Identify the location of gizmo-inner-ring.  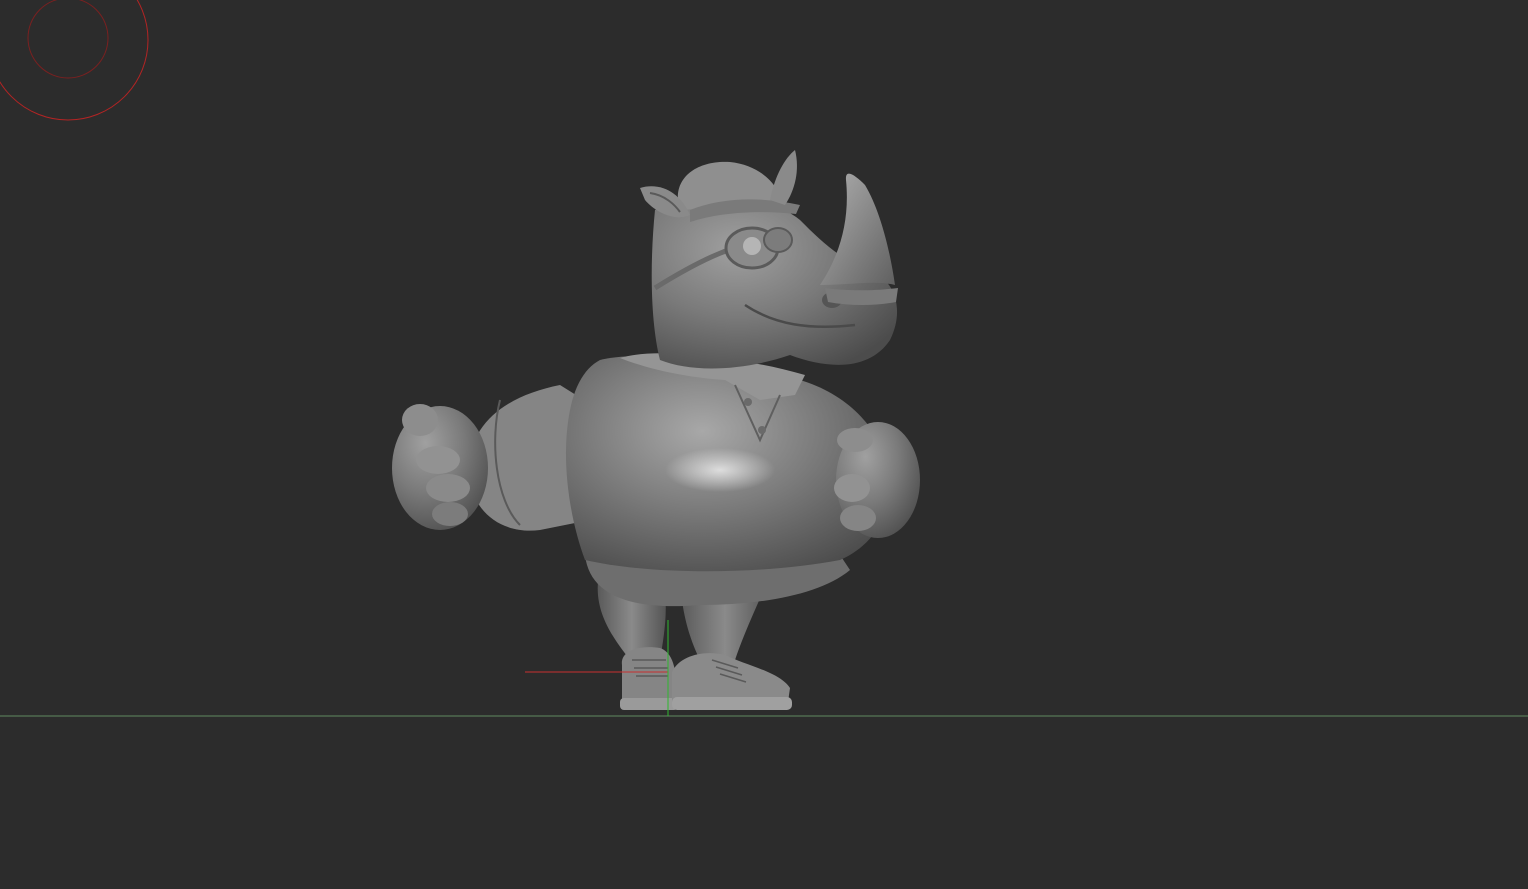
(68, 39).